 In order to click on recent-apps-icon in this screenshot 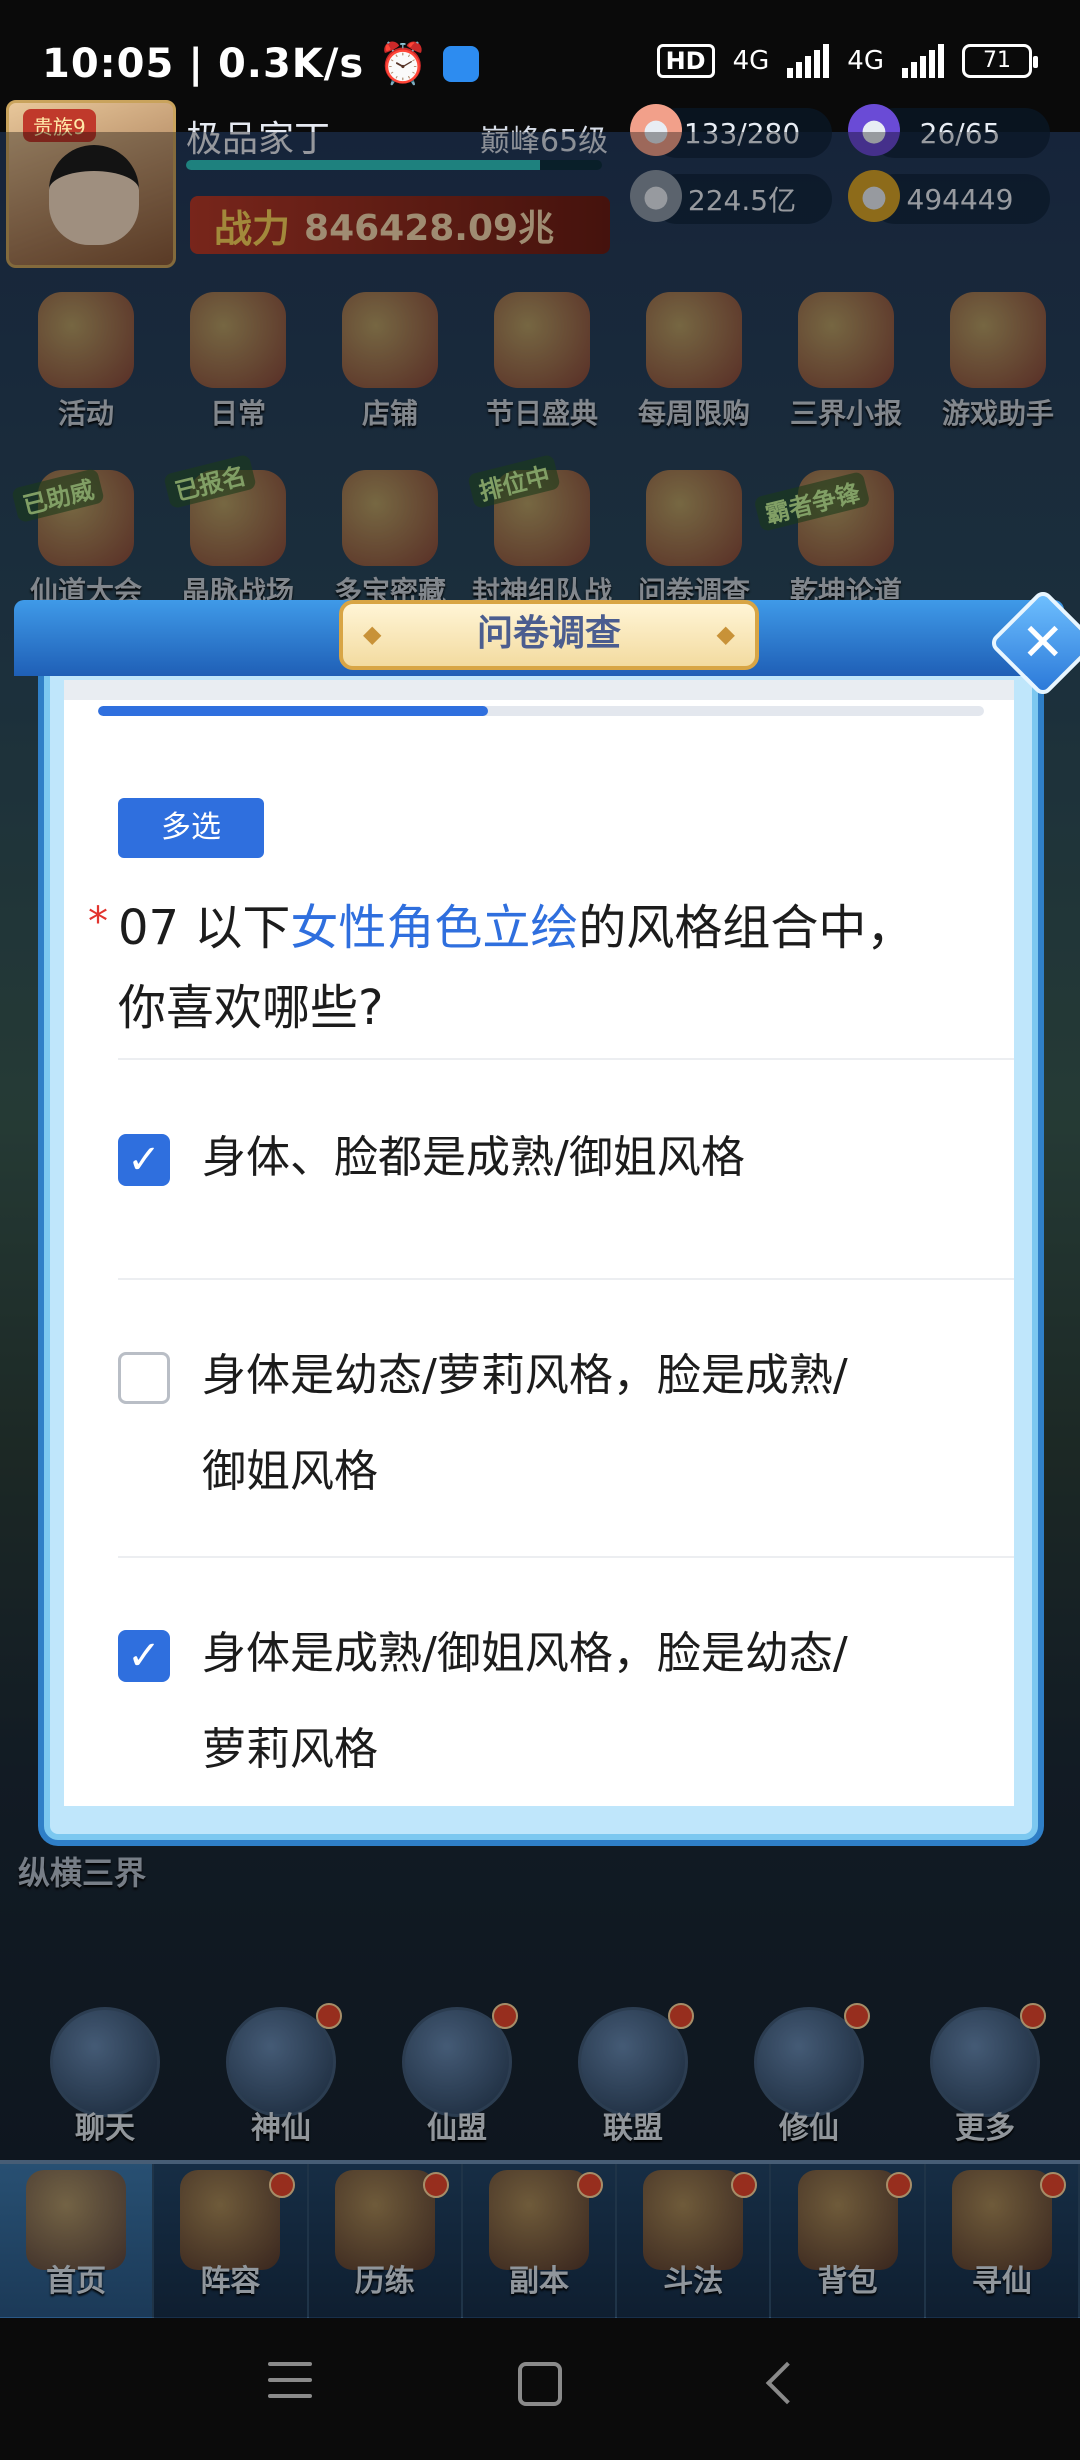, I will do `click(290, 2386)`.